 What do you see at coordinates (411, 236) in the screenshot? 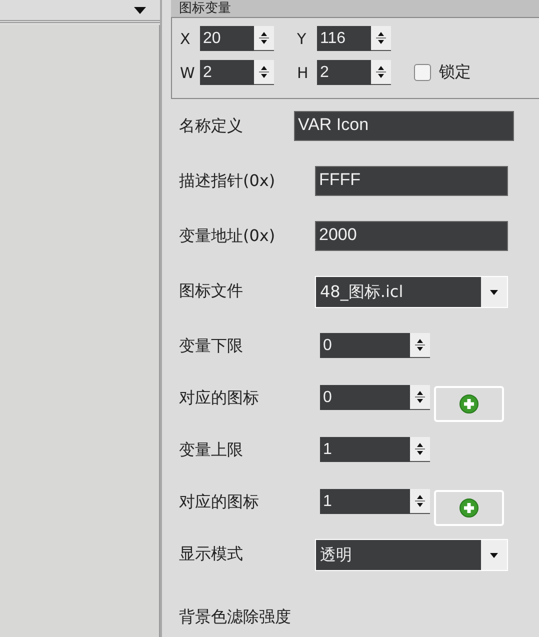
I see `text-field: 2000` at bounding box center [411, 236].